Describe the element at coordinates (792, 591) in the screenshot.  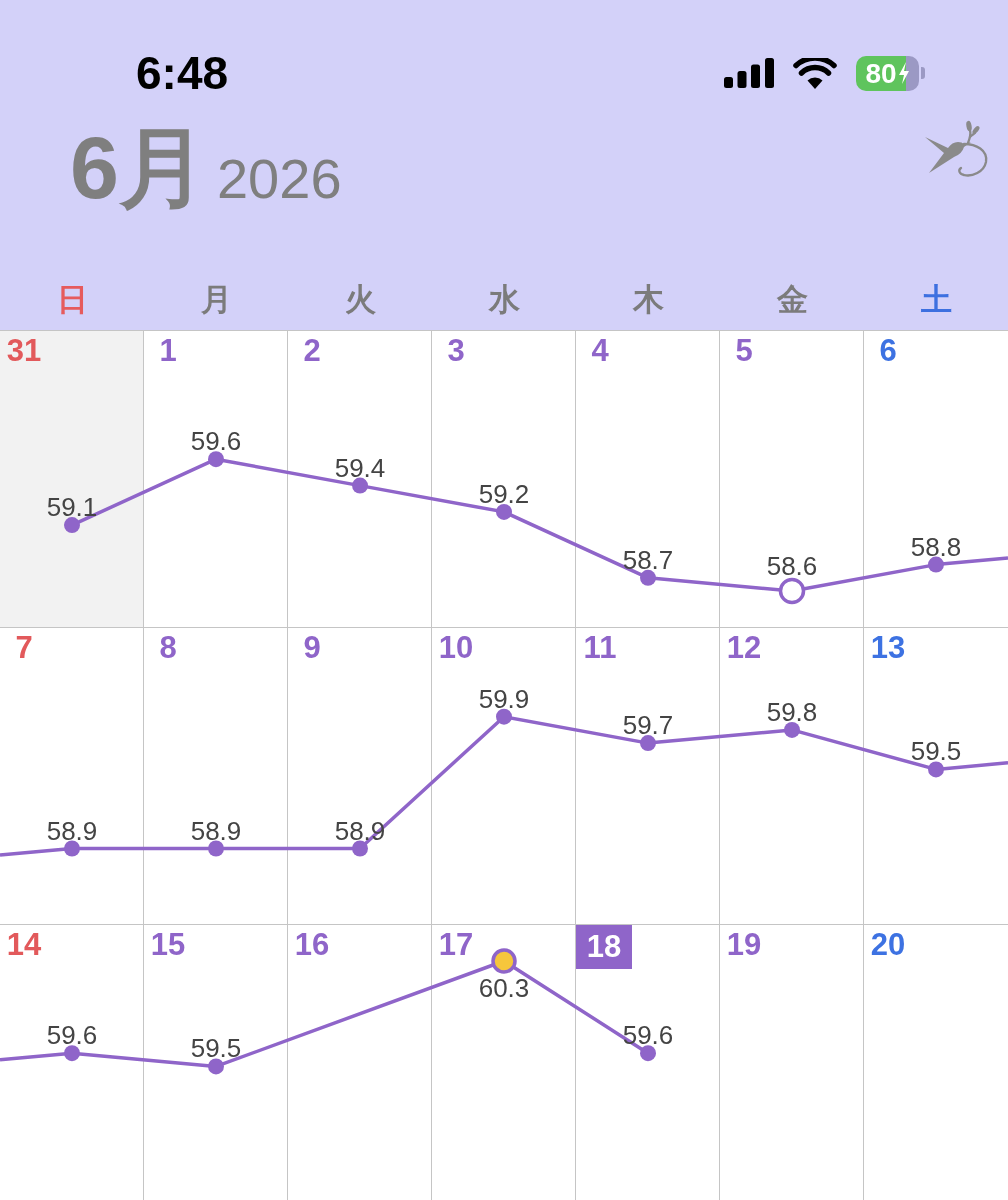
I see `hollow-data-point` at that location.